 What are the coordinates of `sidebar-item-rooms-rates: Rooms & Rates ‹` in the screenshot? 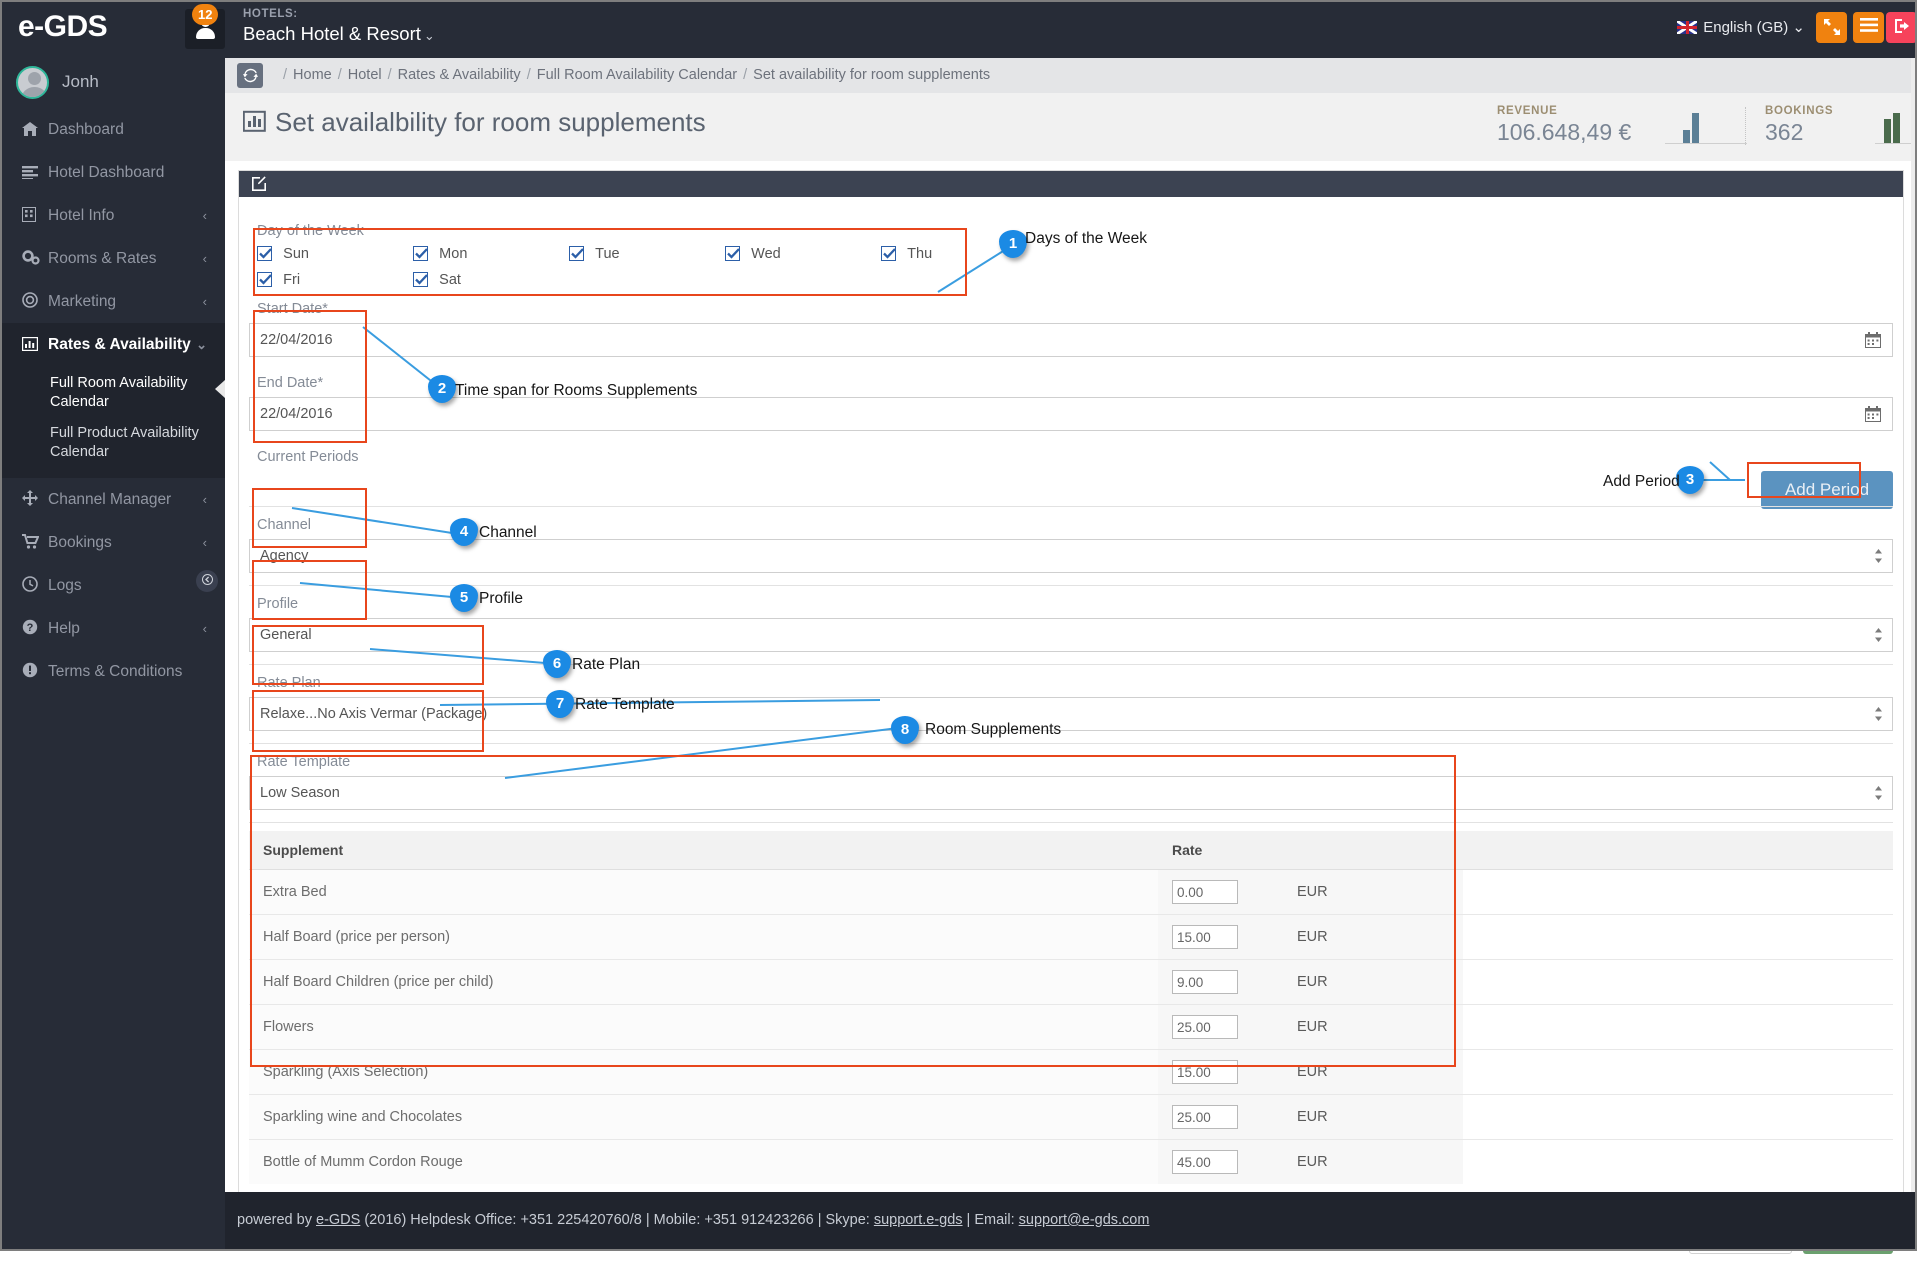 It's located at (112, 258).